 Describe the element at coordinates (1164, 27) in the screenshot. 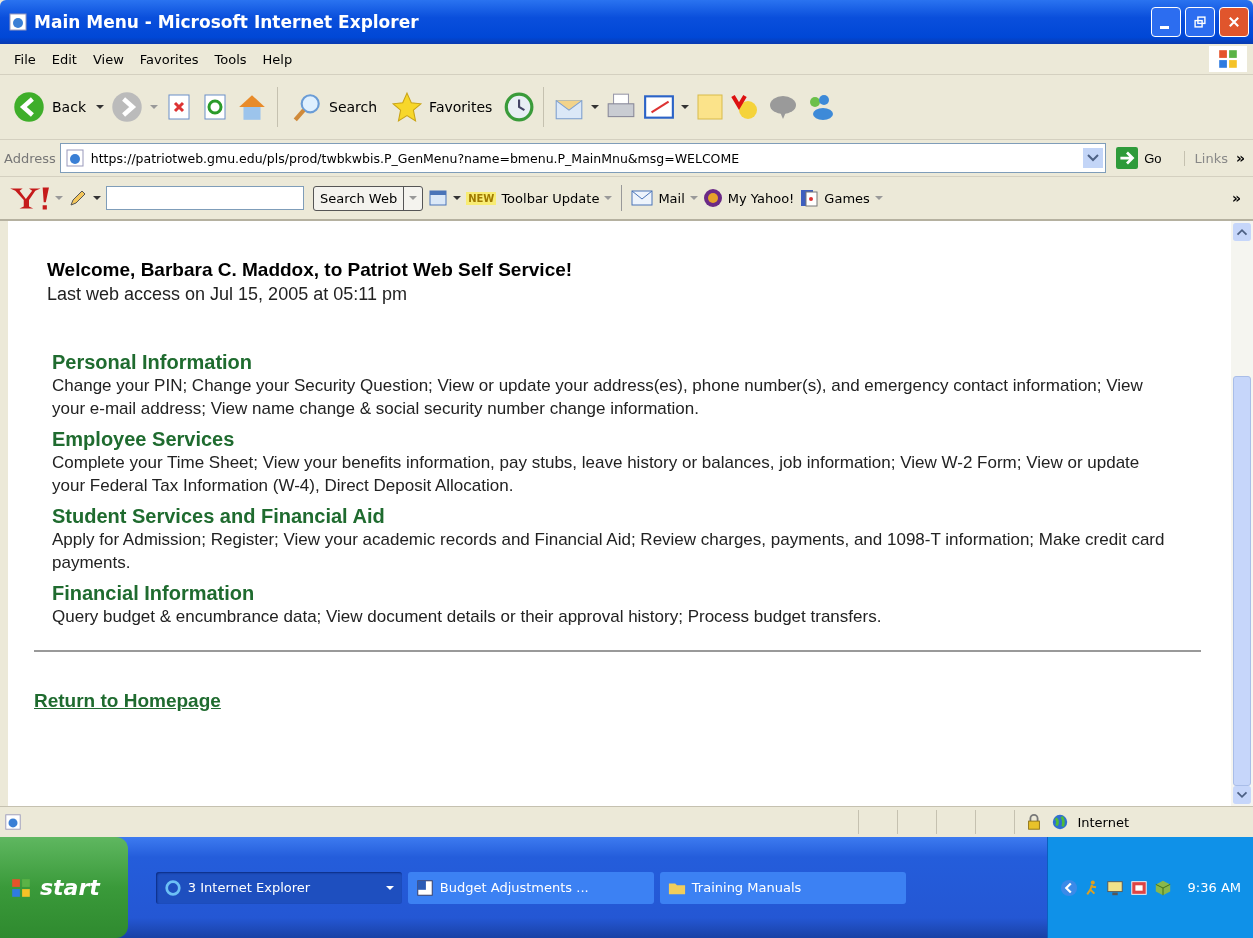

I see `minimize-icon` at that location.